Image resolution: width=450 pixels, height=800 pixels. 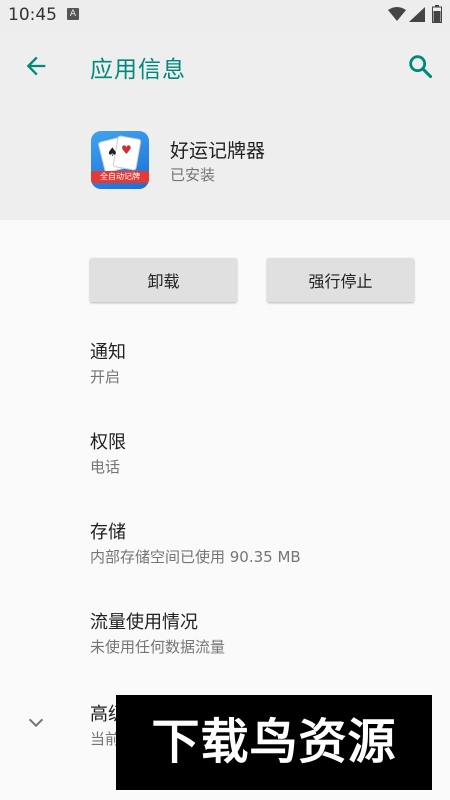 What do you see at coordinates (225, 468) in the screenshot?
I see `settings-item-permissions: 权限 电话` at bounding box center [225, 468].